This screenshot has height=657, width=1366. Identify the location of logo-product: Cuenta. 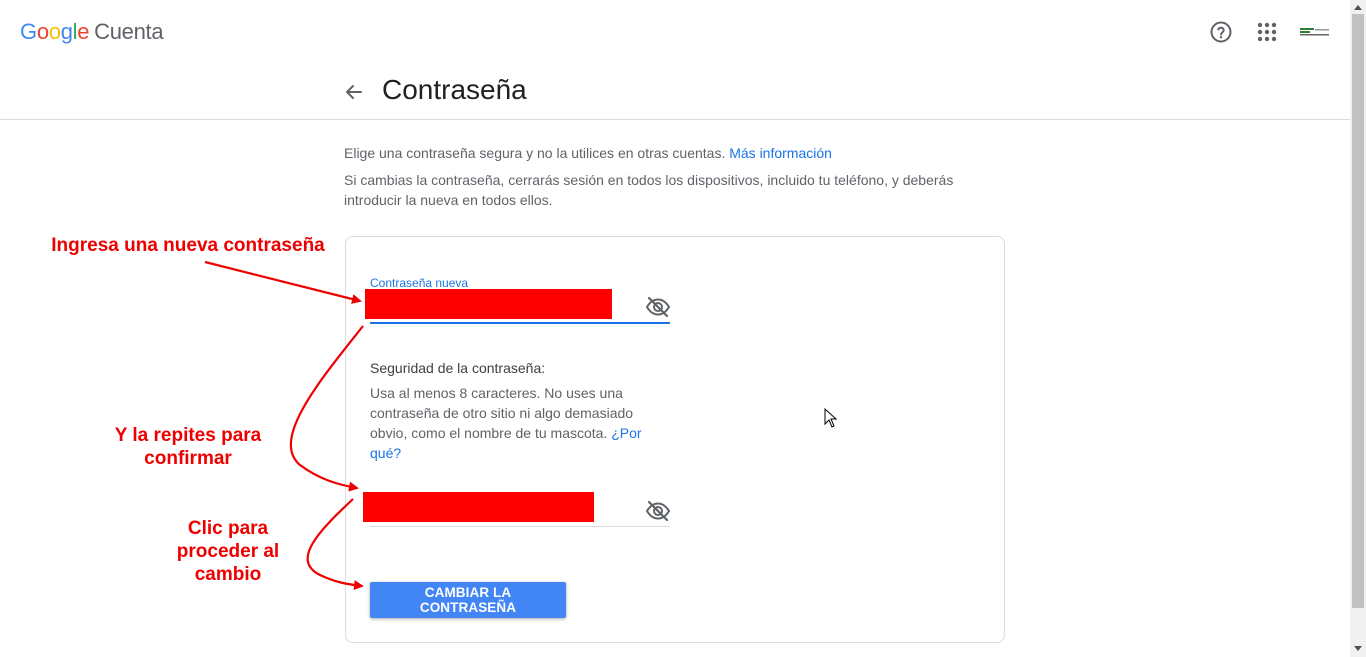
(129, 31).